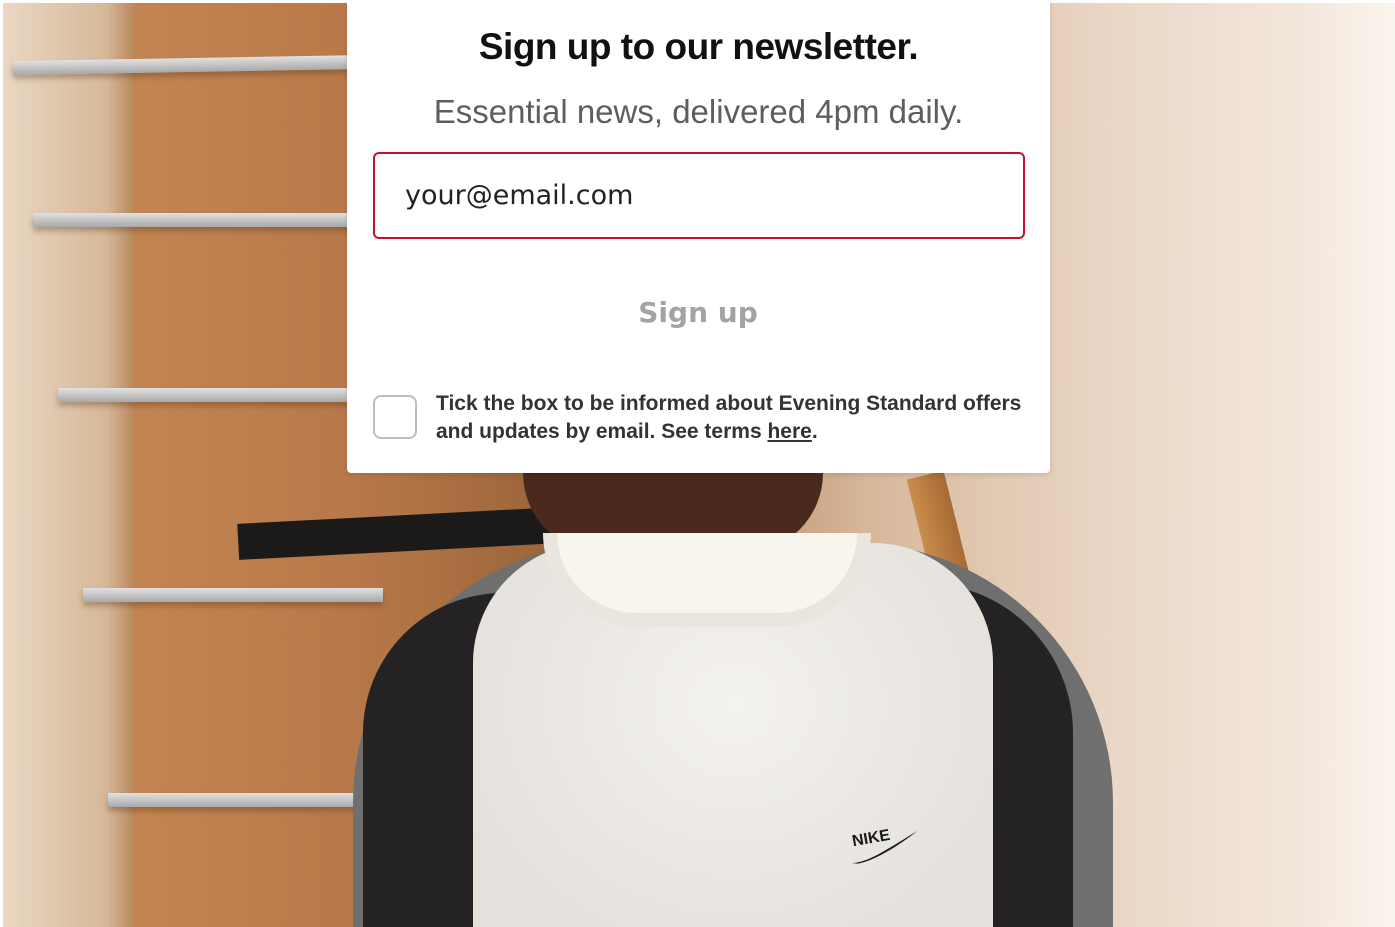 The width and height of the screenshot is (1395, 927). I want to click on consent-checkbox, so click(395, 417).